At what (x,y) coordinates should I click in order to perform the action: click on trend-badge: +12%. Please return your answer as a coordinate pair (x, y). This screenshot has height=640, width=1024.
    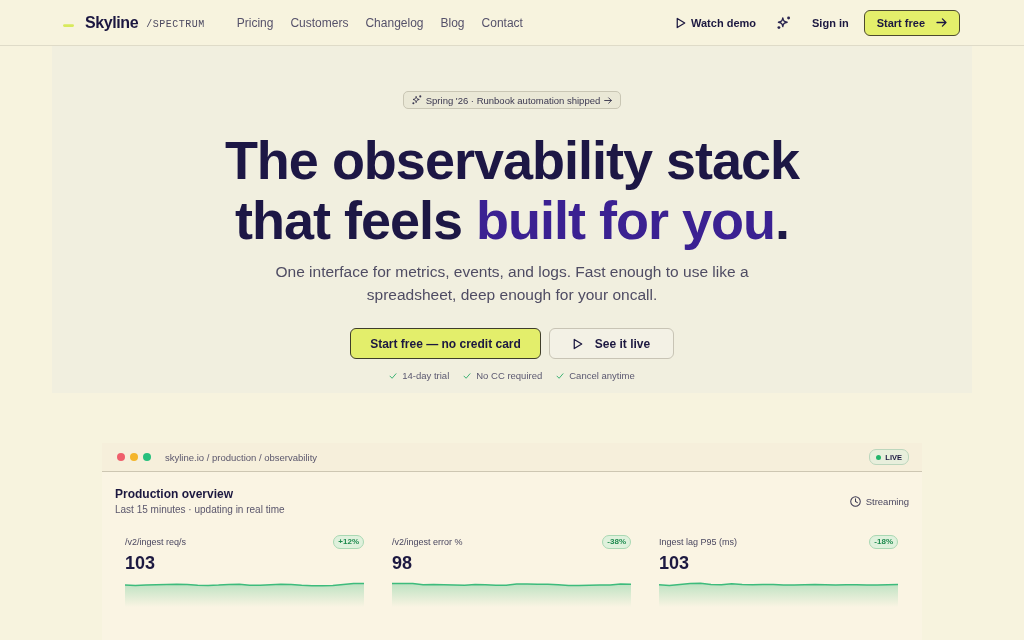
    Looking at the image, I should click on (348, 542).